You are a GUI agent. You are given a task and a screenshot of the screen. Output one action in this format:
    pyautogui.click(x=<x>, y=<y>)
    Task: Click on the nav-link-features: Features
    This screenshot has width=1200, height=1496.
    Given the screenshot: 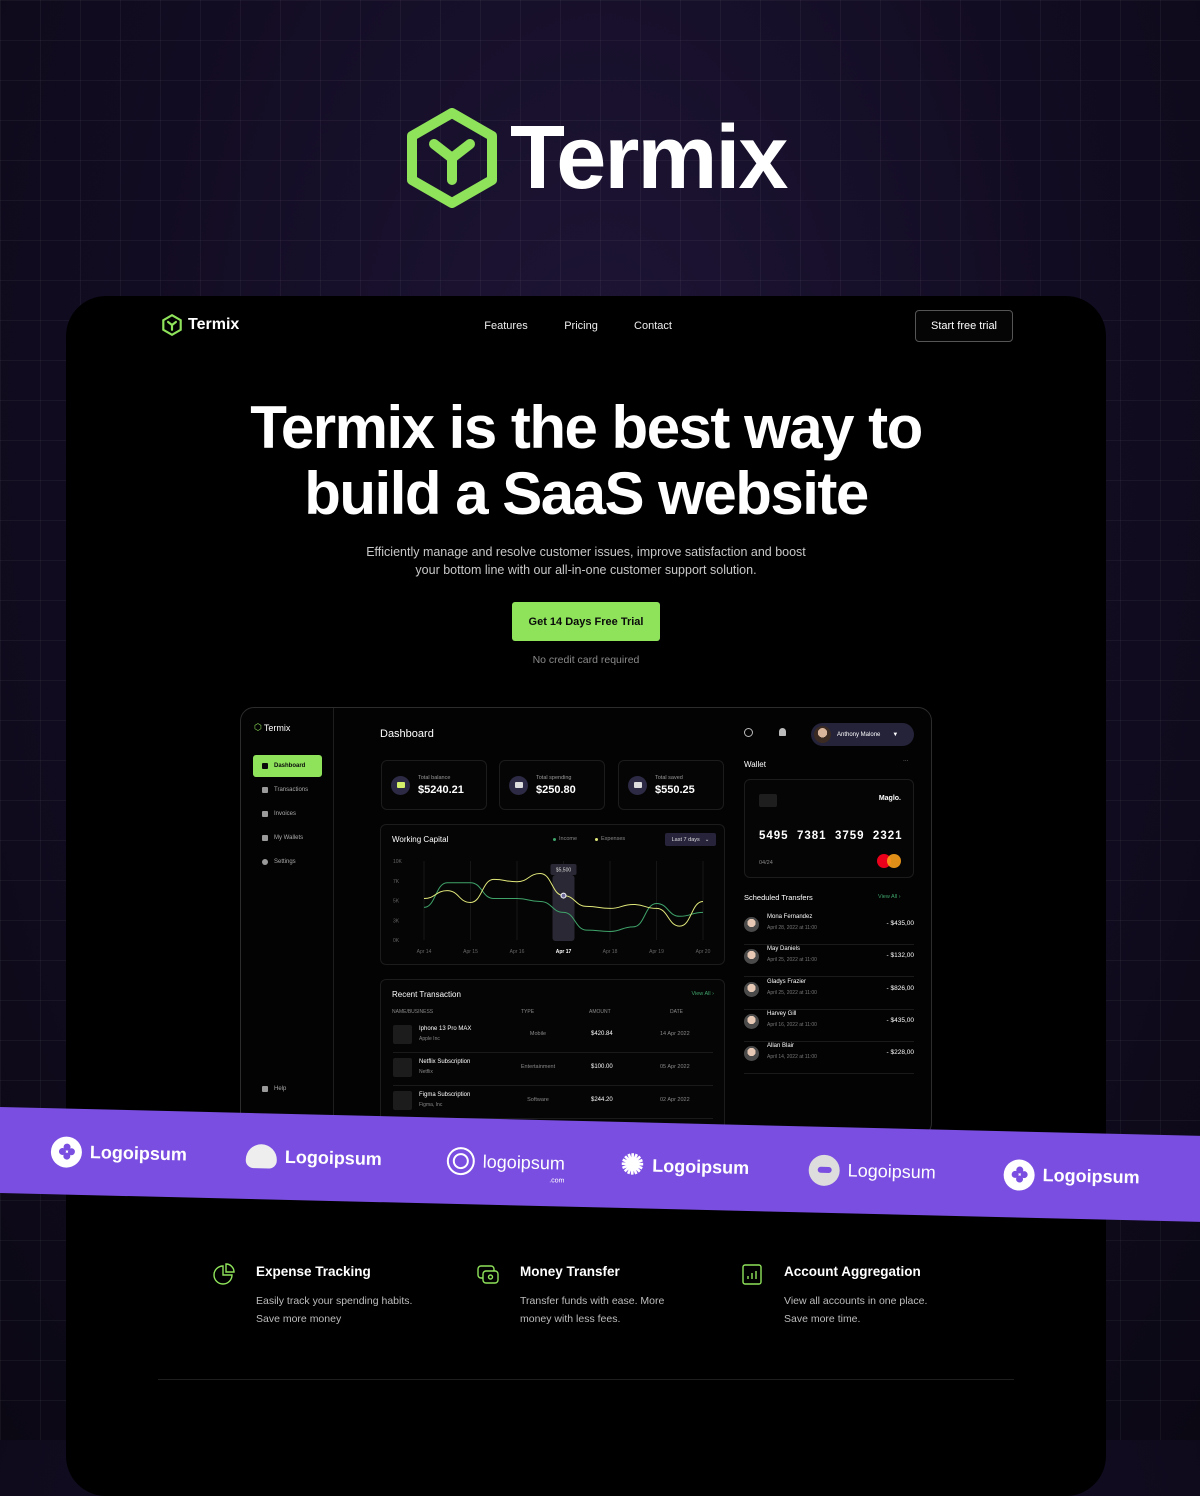 What is the action you would take?
    pyautogui.click(x=505, y=326)
    